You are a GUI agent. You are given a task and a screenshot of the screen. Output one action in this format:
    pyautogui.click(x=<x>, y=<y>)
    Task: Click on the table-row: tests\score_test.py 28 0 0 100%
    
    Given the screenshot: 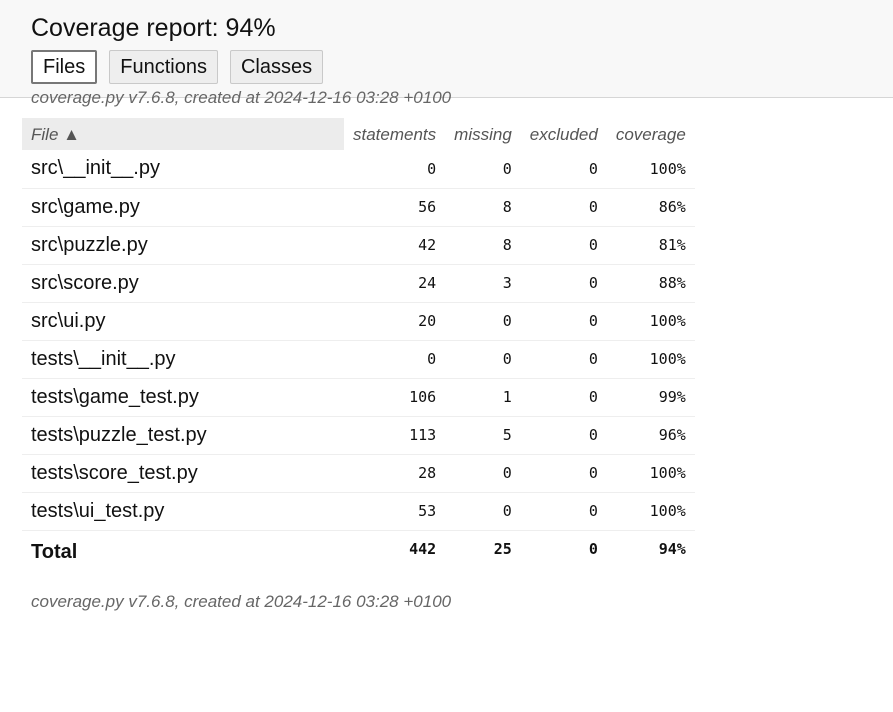 What is the action you would take?
    pyautogui.click(x=358, y=473)
    